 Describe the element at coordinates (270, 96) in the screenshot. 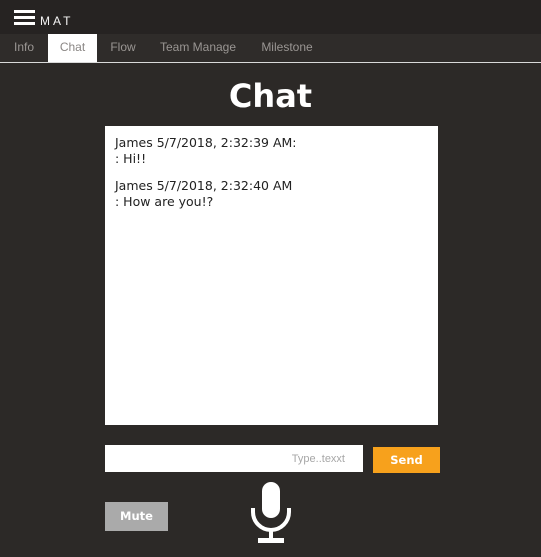

I see `page-title: Chat` at that location.